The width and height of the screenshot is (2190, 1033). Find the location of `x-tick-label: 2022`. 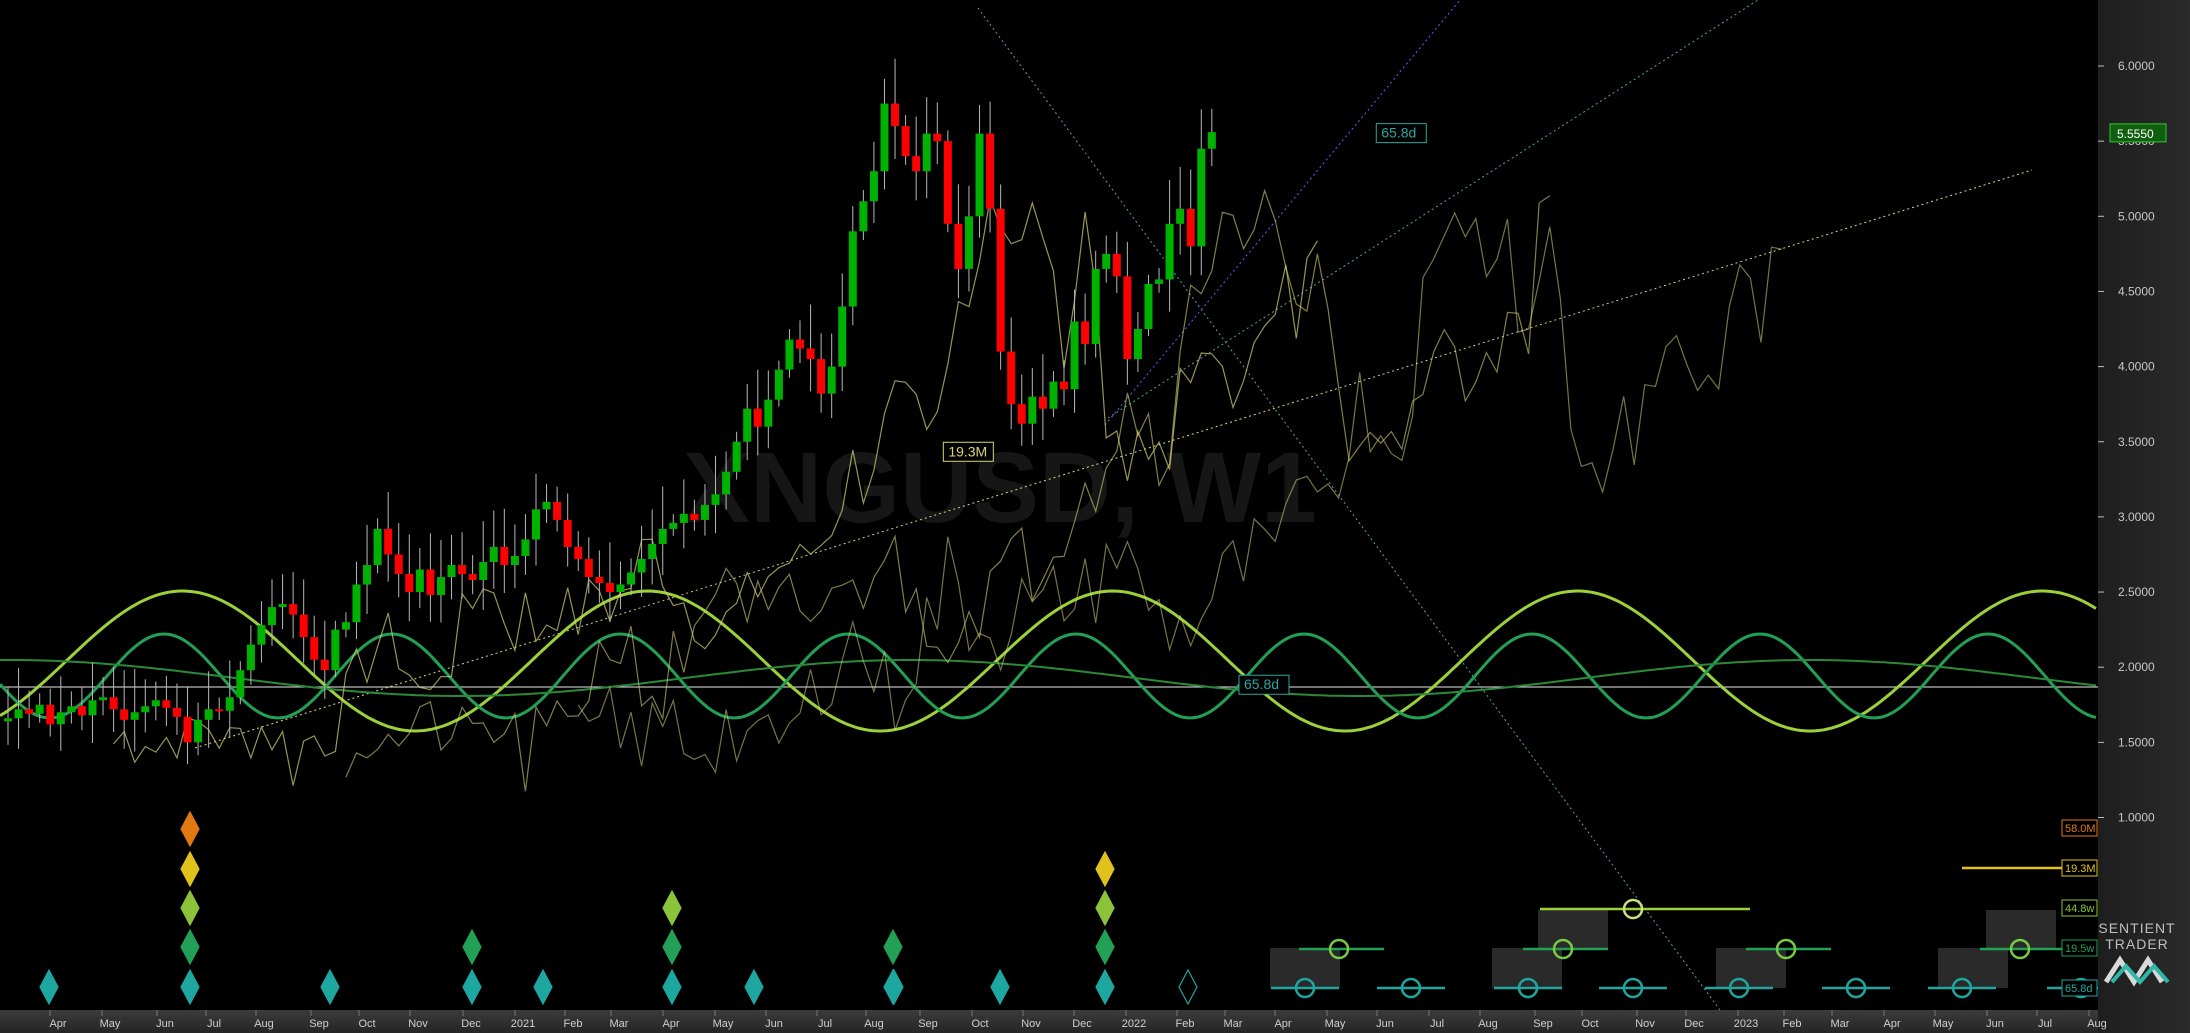

x-tick-label: 2022 is located at coordinates (1134, 1024).